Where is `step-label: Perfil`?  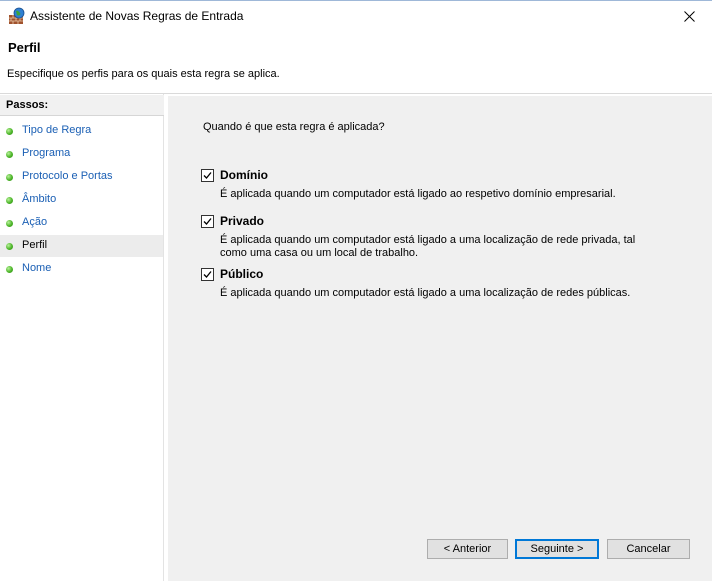
step-label: Perfil is located at coordinates (35, 245).